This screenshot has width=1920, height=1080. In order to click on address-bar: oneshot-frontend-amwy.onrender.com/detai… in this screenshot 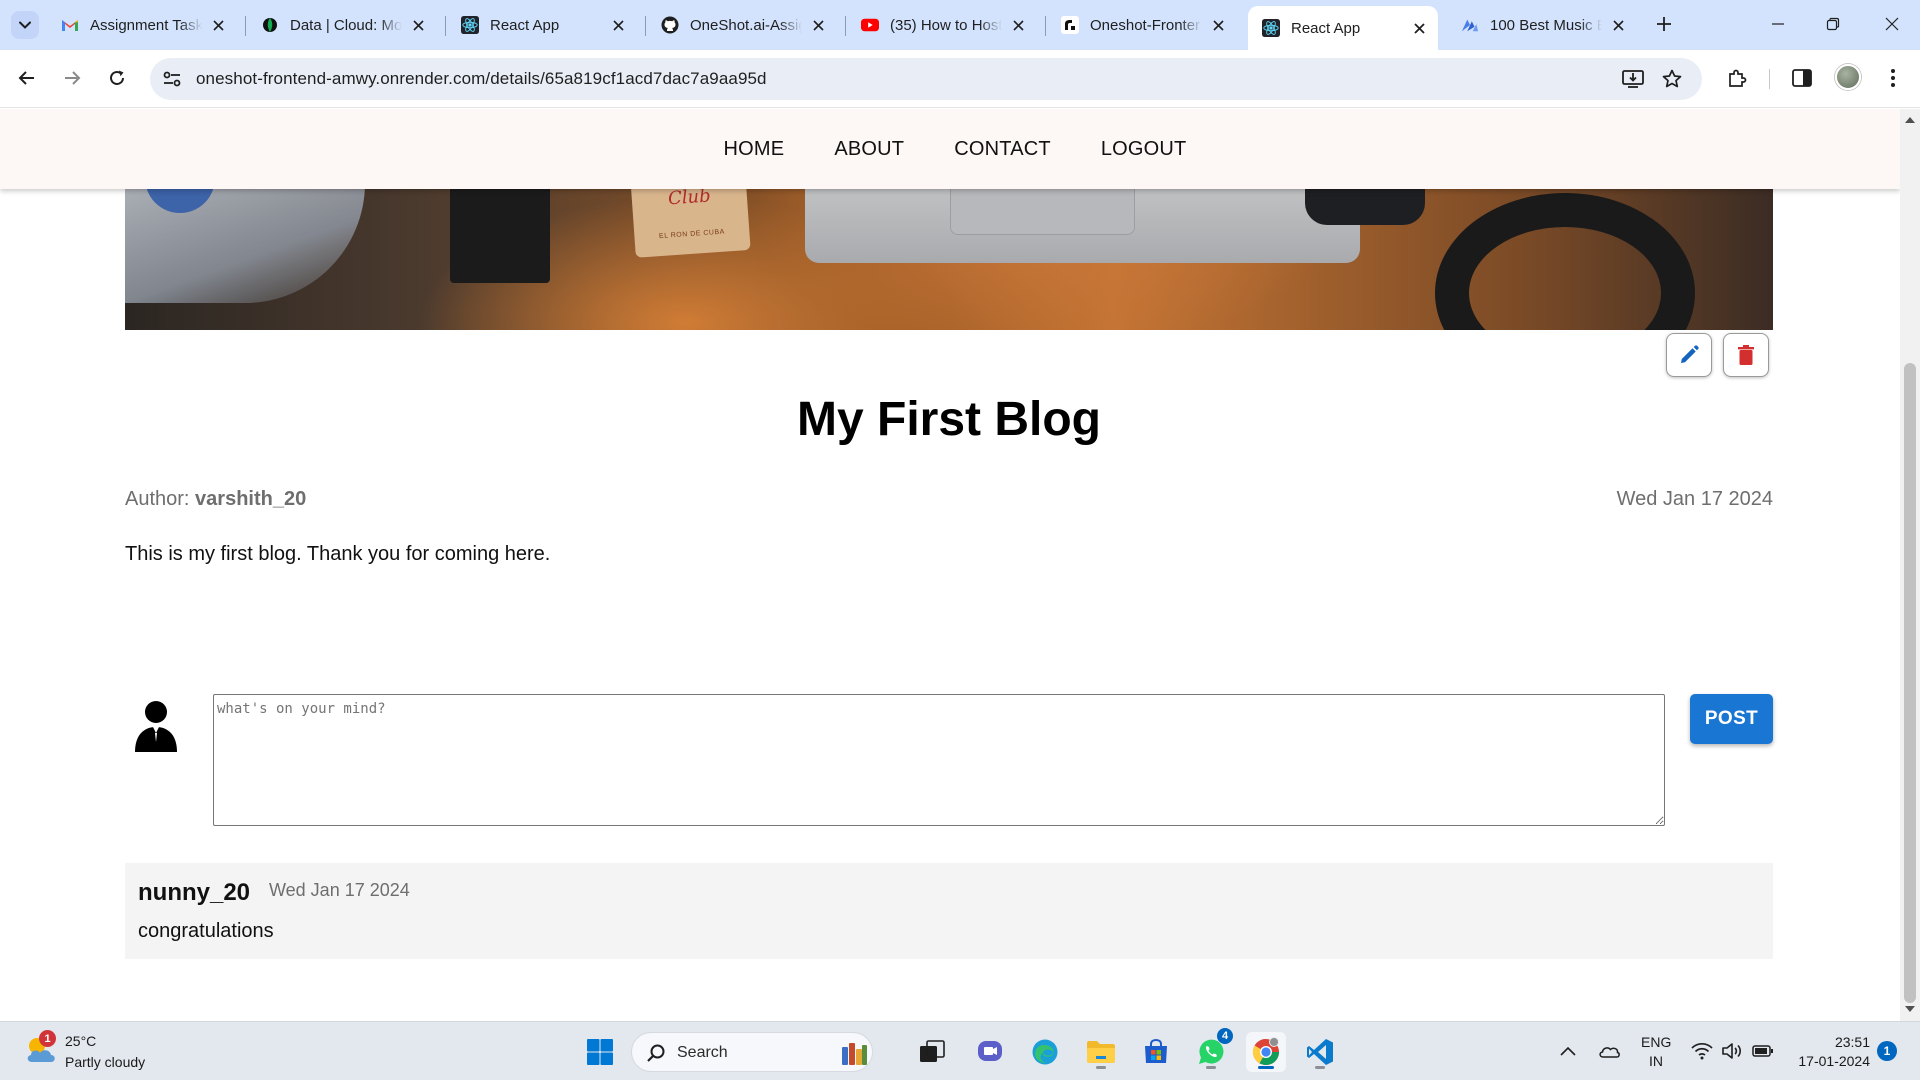, I will do `click(926, 79)`.